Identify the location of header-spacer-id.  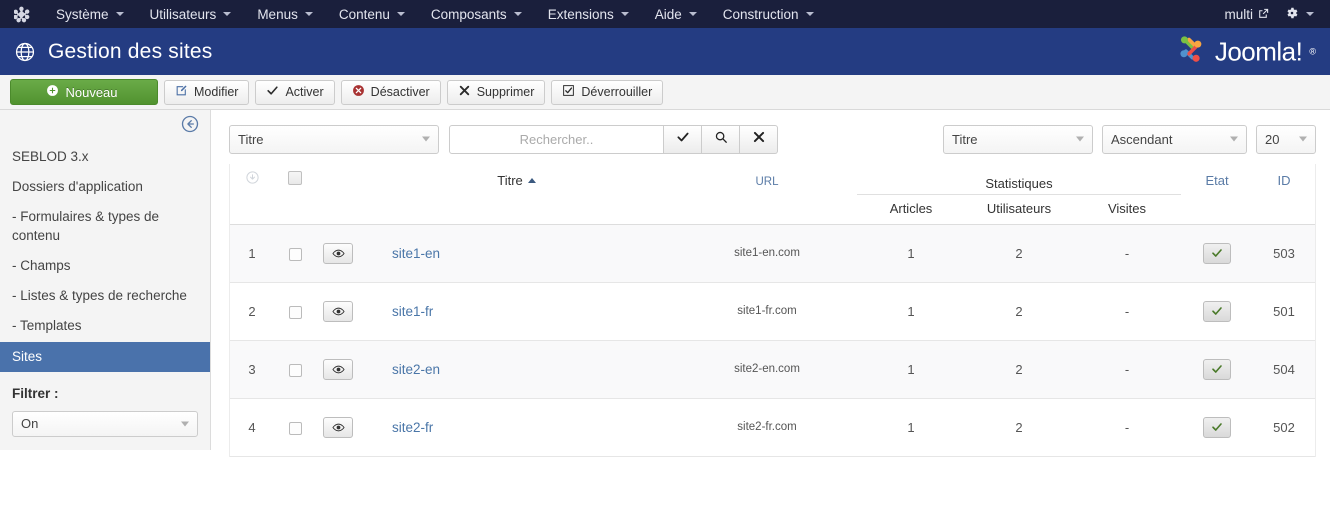
(1284, 209).